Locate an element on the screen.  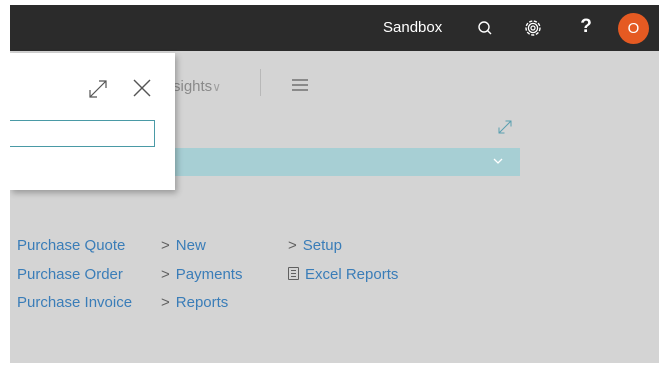
environment-name: Sandbox is located at coordinates (413, 27).